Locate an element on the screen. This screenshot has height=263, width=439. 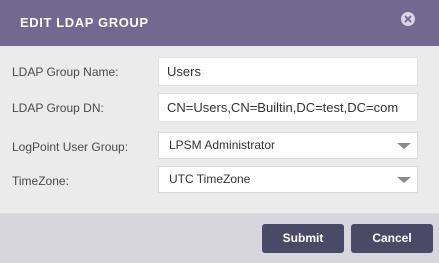
dialog-title: EDIT LDAP GROUP is located at coordinates (84, 22).